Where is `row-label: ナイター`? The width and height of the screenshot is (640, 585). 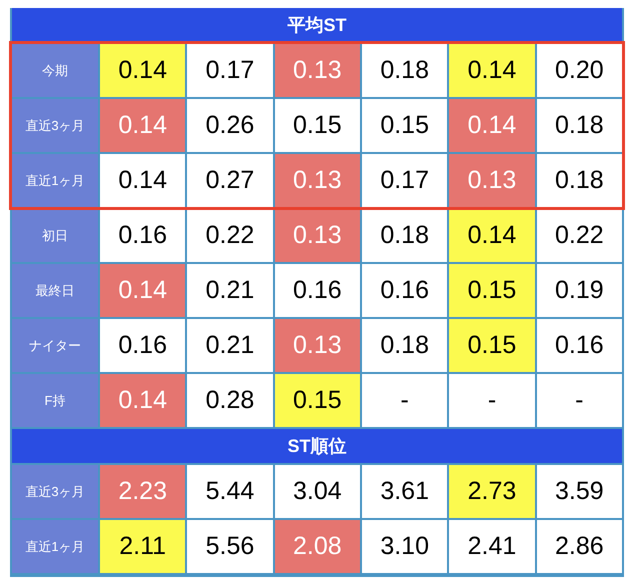 row-label: ナイター is located at coordinates (55, 345).